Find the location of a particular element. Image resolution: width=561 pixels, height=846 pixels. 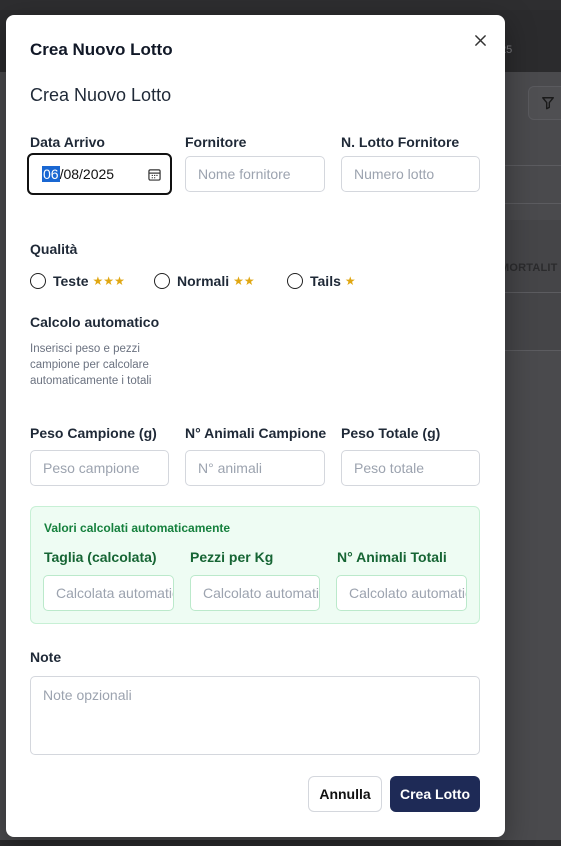

size-input: Calcolata automaticamente is located at coordinates (108, 593).